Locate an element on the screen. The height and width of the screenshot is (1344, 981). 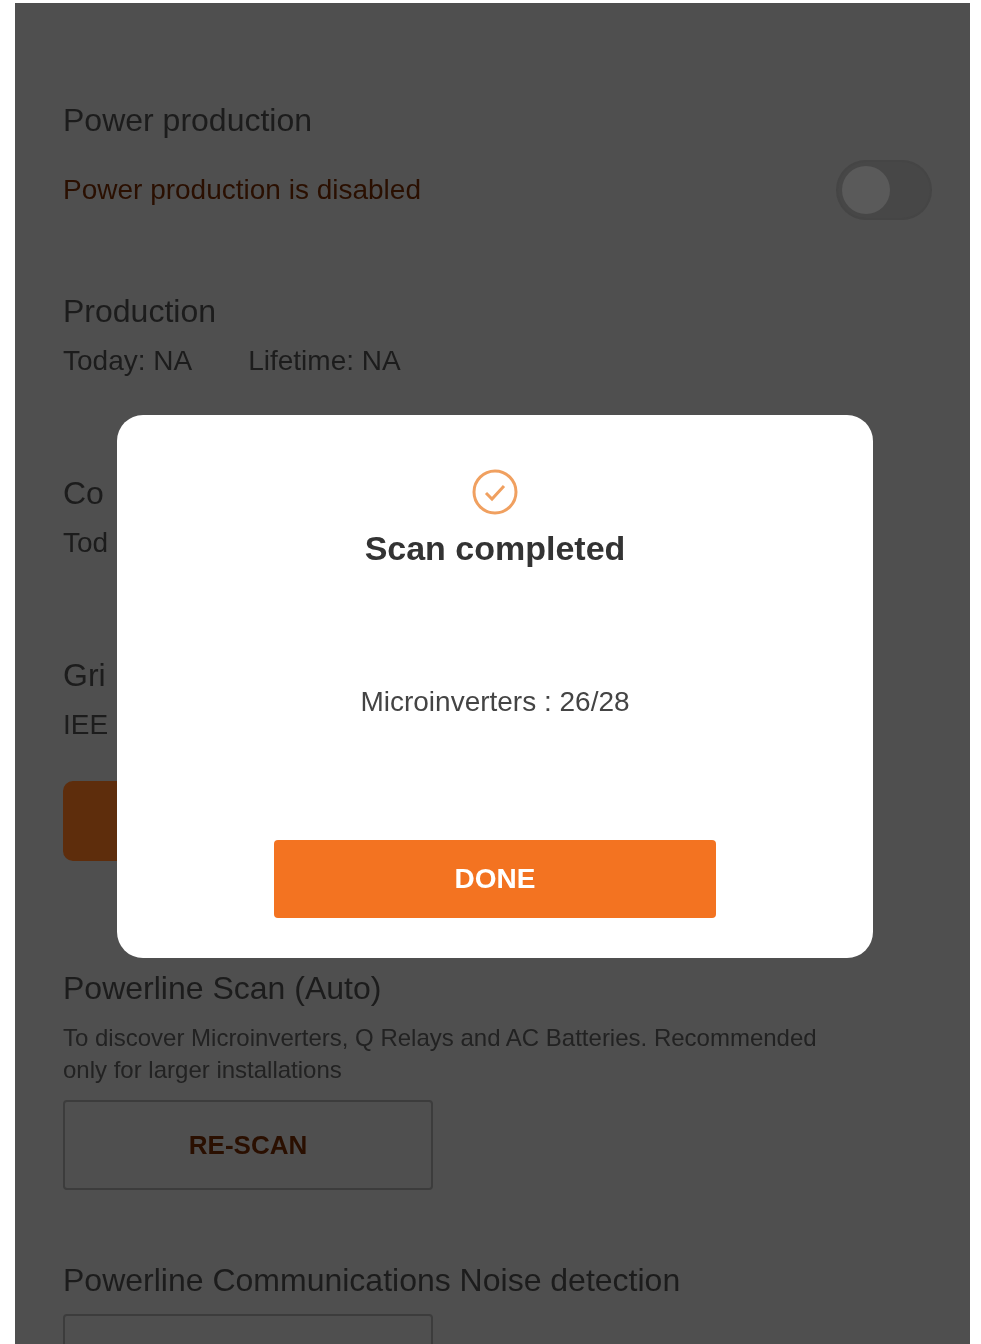
done-button: DONE is located at coordinates (495, 879).